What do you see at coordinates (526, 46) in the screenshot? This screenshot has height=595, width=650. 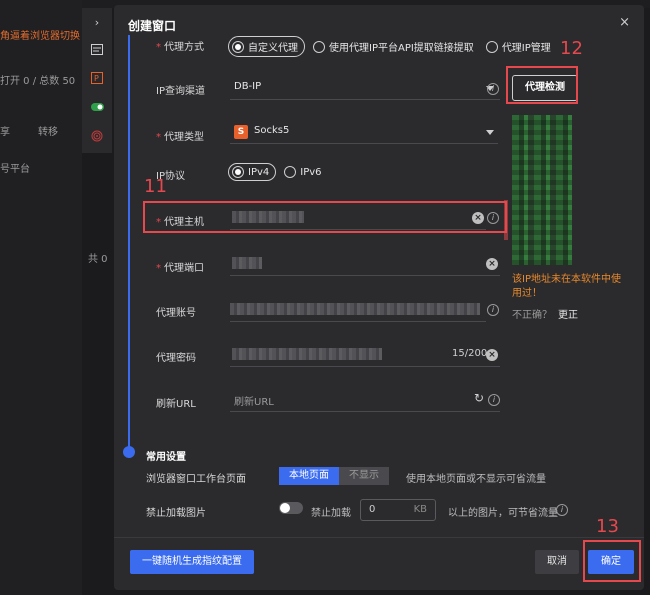 I see `proxy-mode-manage: 代理IP管理` at bounding box center [526, 46].